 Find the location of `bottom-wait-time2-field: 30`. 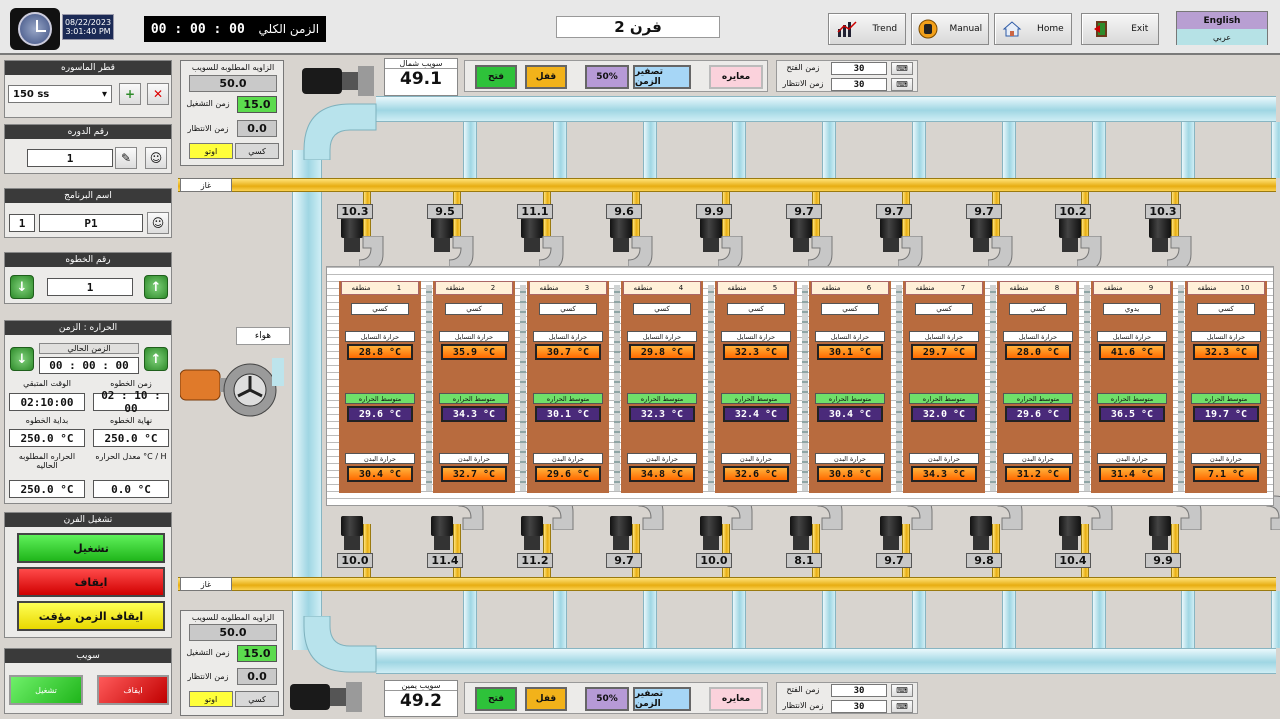

bottom-wait-time2-field: 30 is located at coordinates (859, 706).